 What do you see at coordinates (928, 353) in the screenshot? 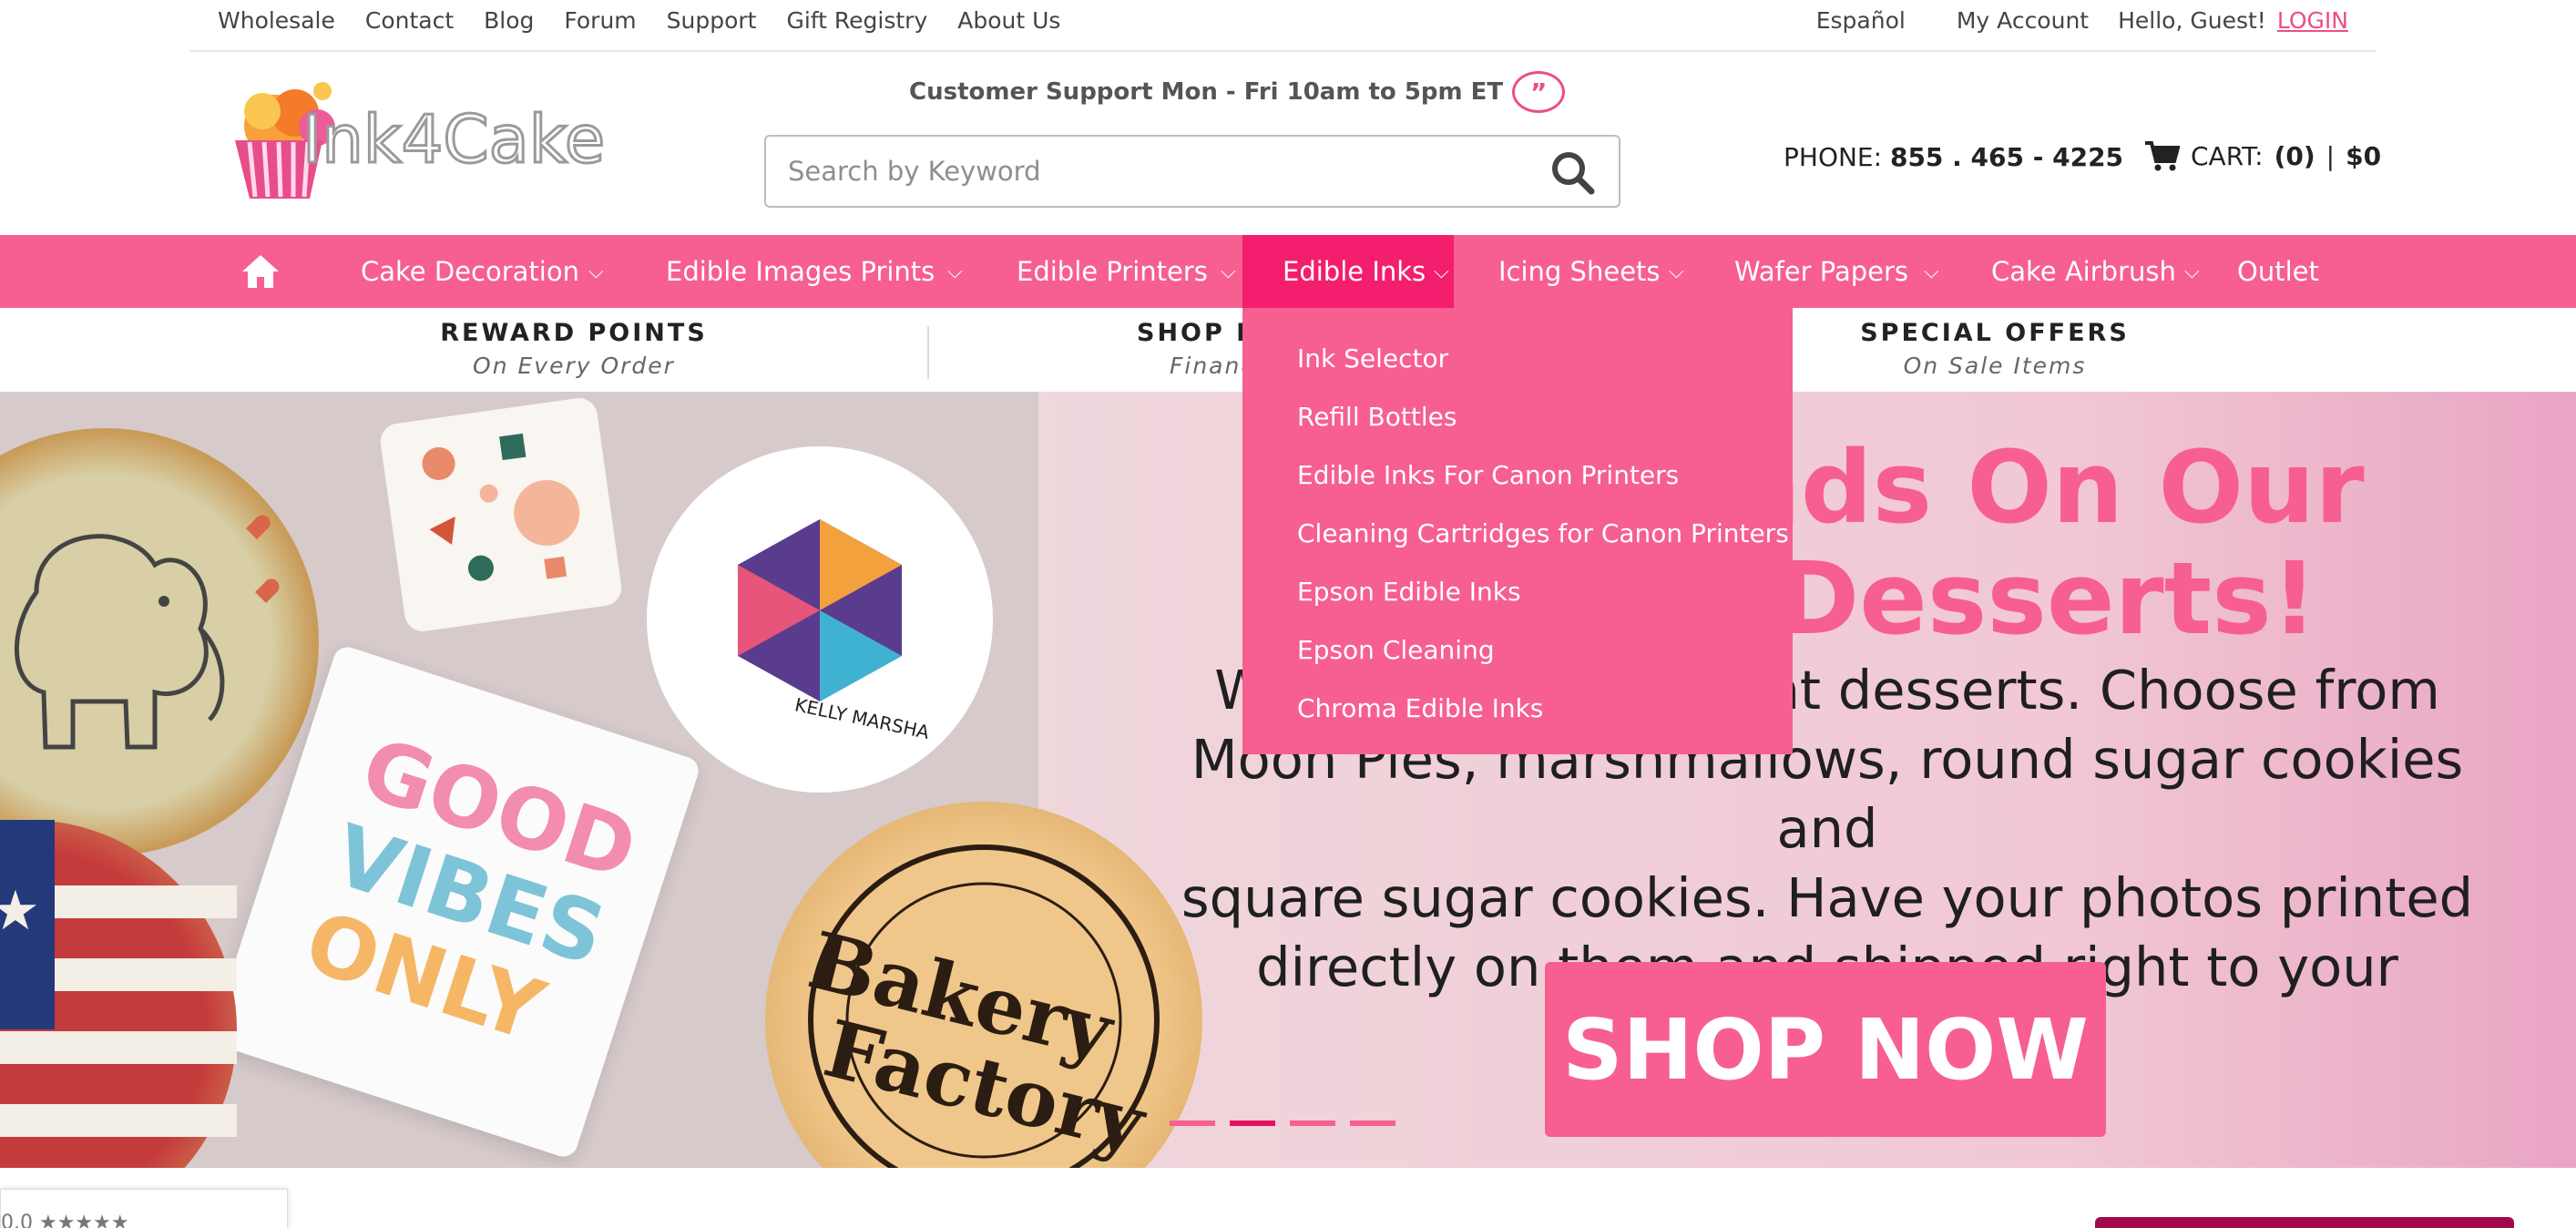
I see `perk-divider` at bounding box center [928, 353].